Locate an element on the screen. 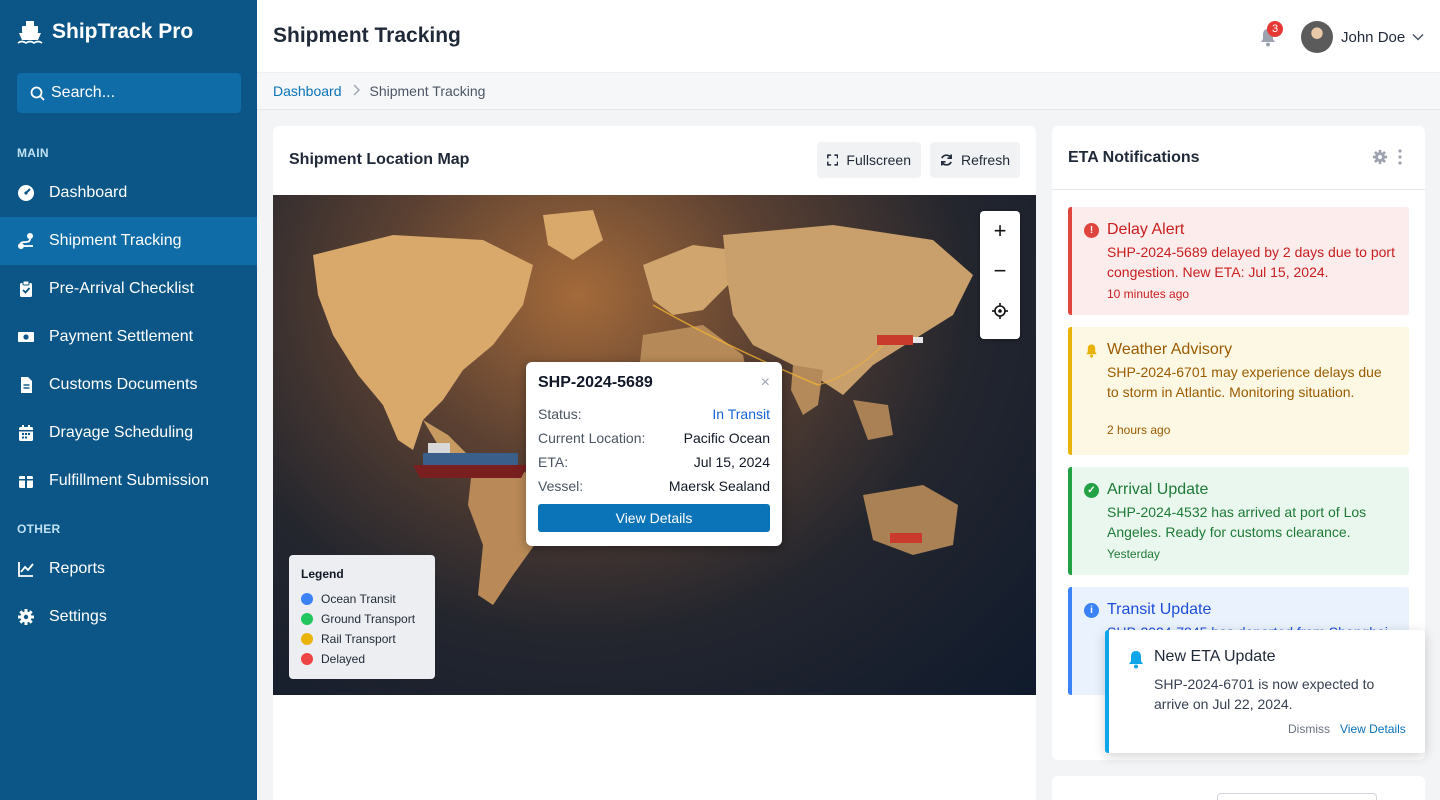 Image resolution: width=1440 pixels, height=800 pixels. sidebar-item-customs-documents: Customs Documents is located at coordinates (128, 385).